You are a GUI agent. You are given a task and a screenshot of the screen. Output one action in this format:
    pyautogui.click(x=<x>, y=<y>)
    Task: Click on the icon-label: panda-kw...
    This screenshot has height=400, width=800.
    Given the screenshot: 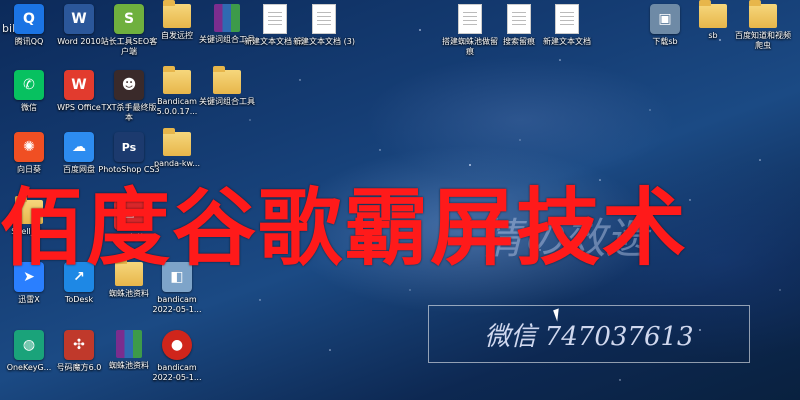 What is the action you would take?
    pyautogui.click(x=177, y=163)
    